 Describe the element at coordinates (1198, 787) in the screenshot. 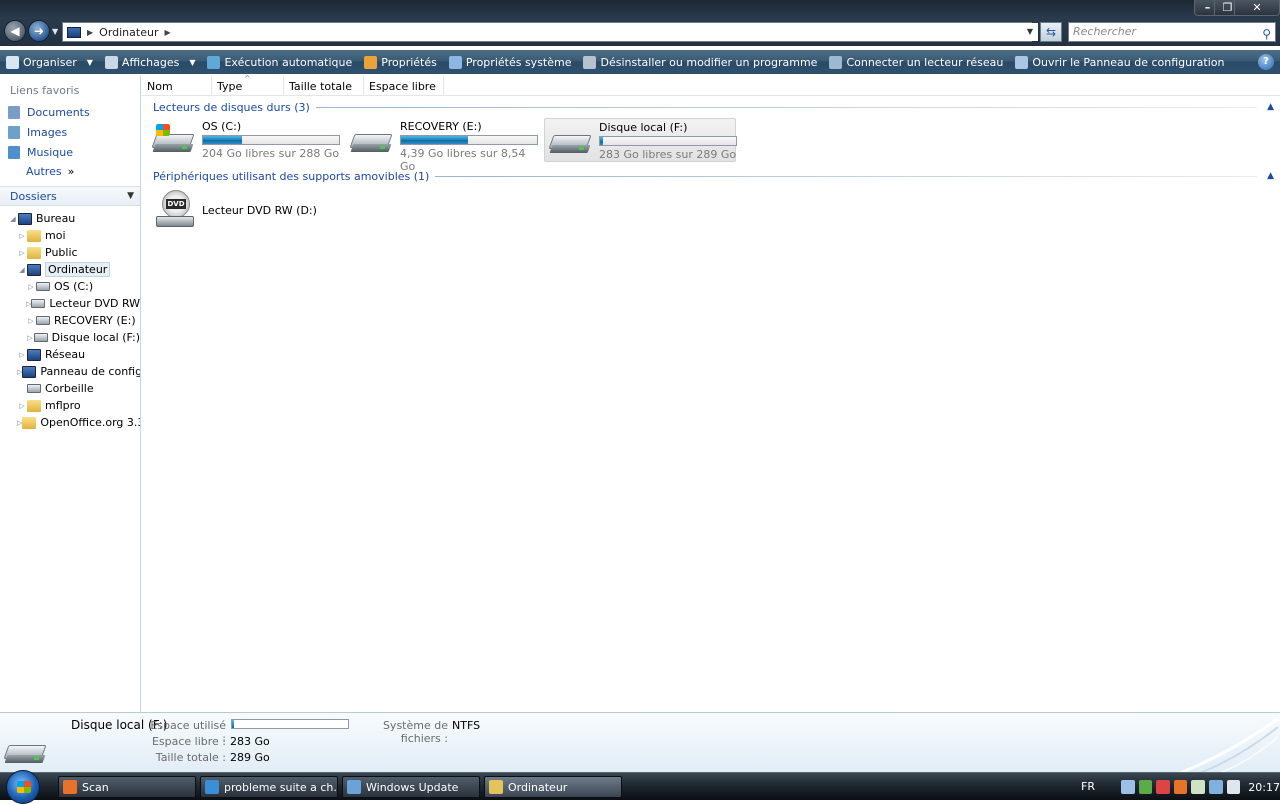

I see `battery-icon` at that location.